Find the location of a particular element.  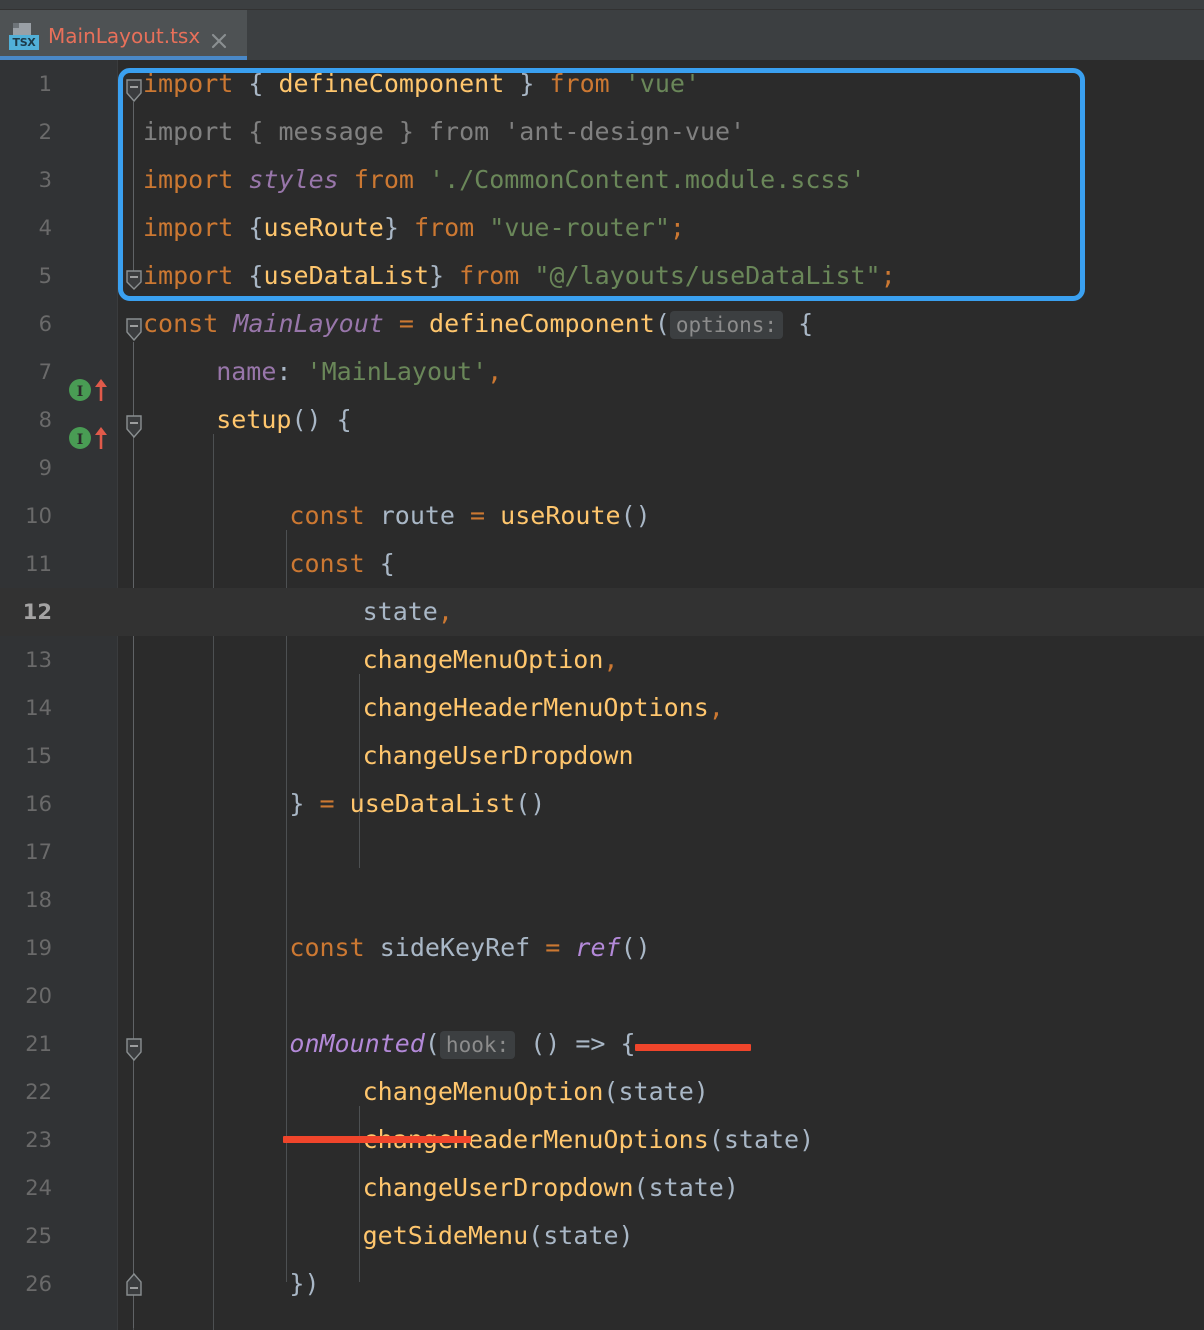

code-line: 15 changeUserDropdown is located at coordinates (602, 756).